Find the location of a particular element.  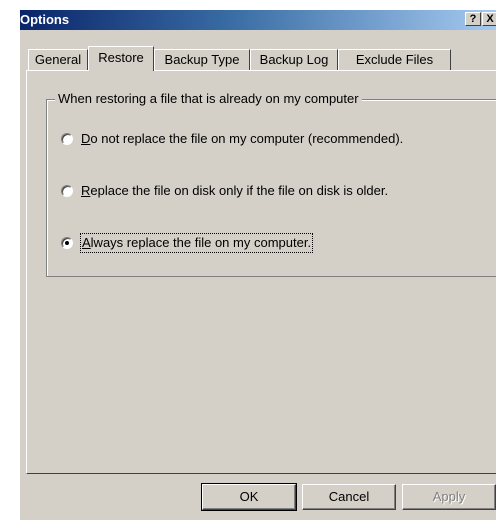

mnemonic: D is located at coordinates (86, 138).